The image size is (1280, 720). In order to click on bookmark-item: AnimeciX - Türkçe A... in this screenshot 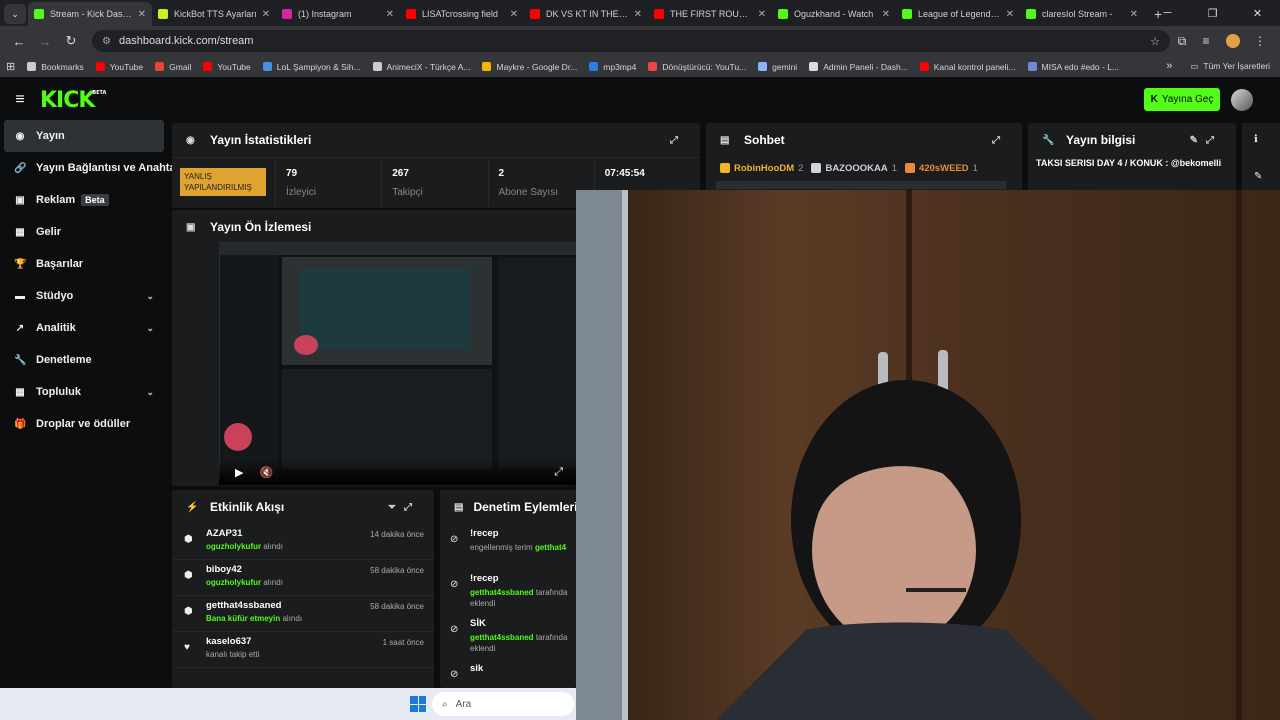, I will do `click(421, 67)`.